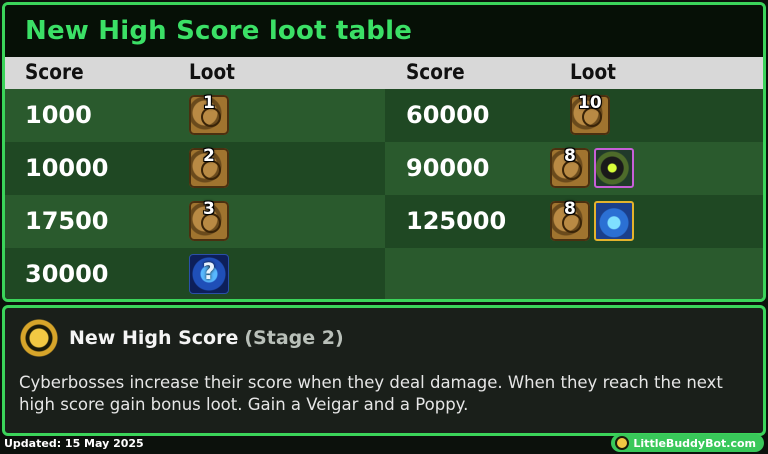 Image resolution: width=768 pixels, height=454 pixels. Describe the element at coordinates (294, 338) in the screenshot. I see `trait-stage: (Stage 2)` at that location.